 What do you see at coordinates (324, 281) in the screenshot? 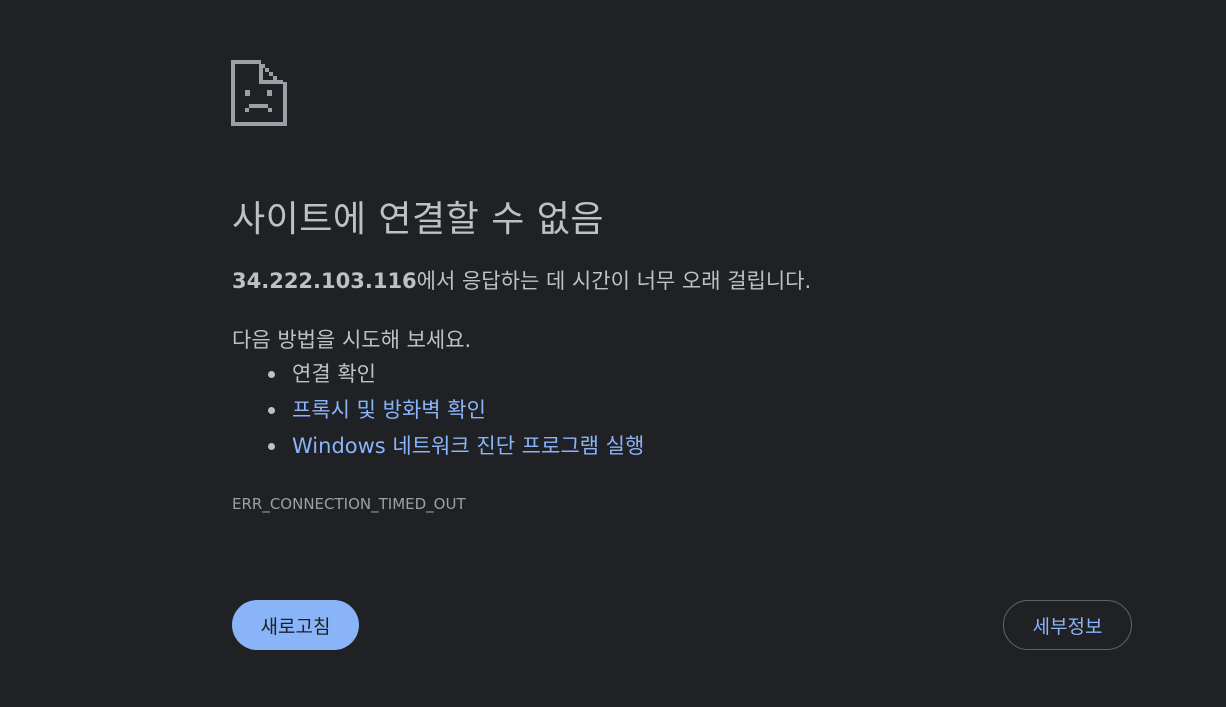
I see `error-host: 34.222.103.116` at bounding box center [324, 281].